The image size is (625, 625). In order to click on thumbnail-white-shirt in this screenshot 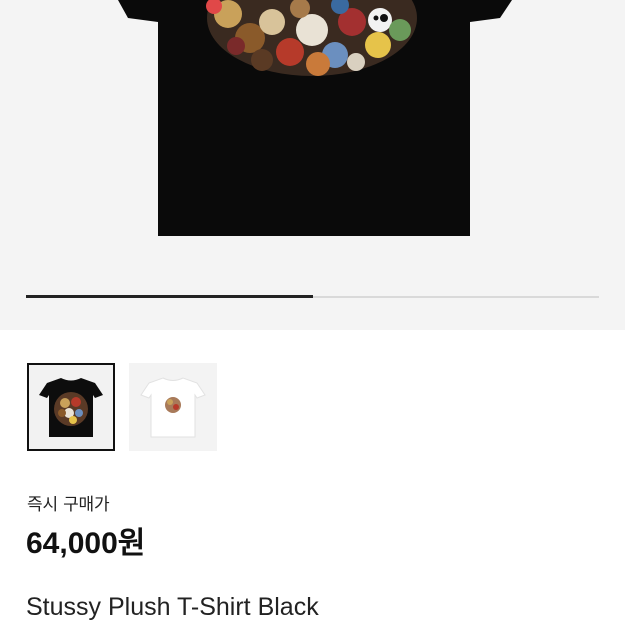, I will do `click(173, 407)`.